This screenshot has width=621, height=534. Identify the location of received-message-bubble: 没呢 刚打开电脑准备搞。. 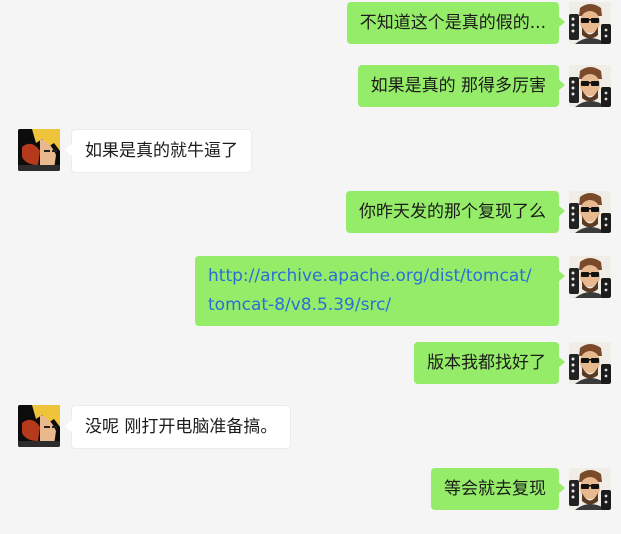
(178, 427).